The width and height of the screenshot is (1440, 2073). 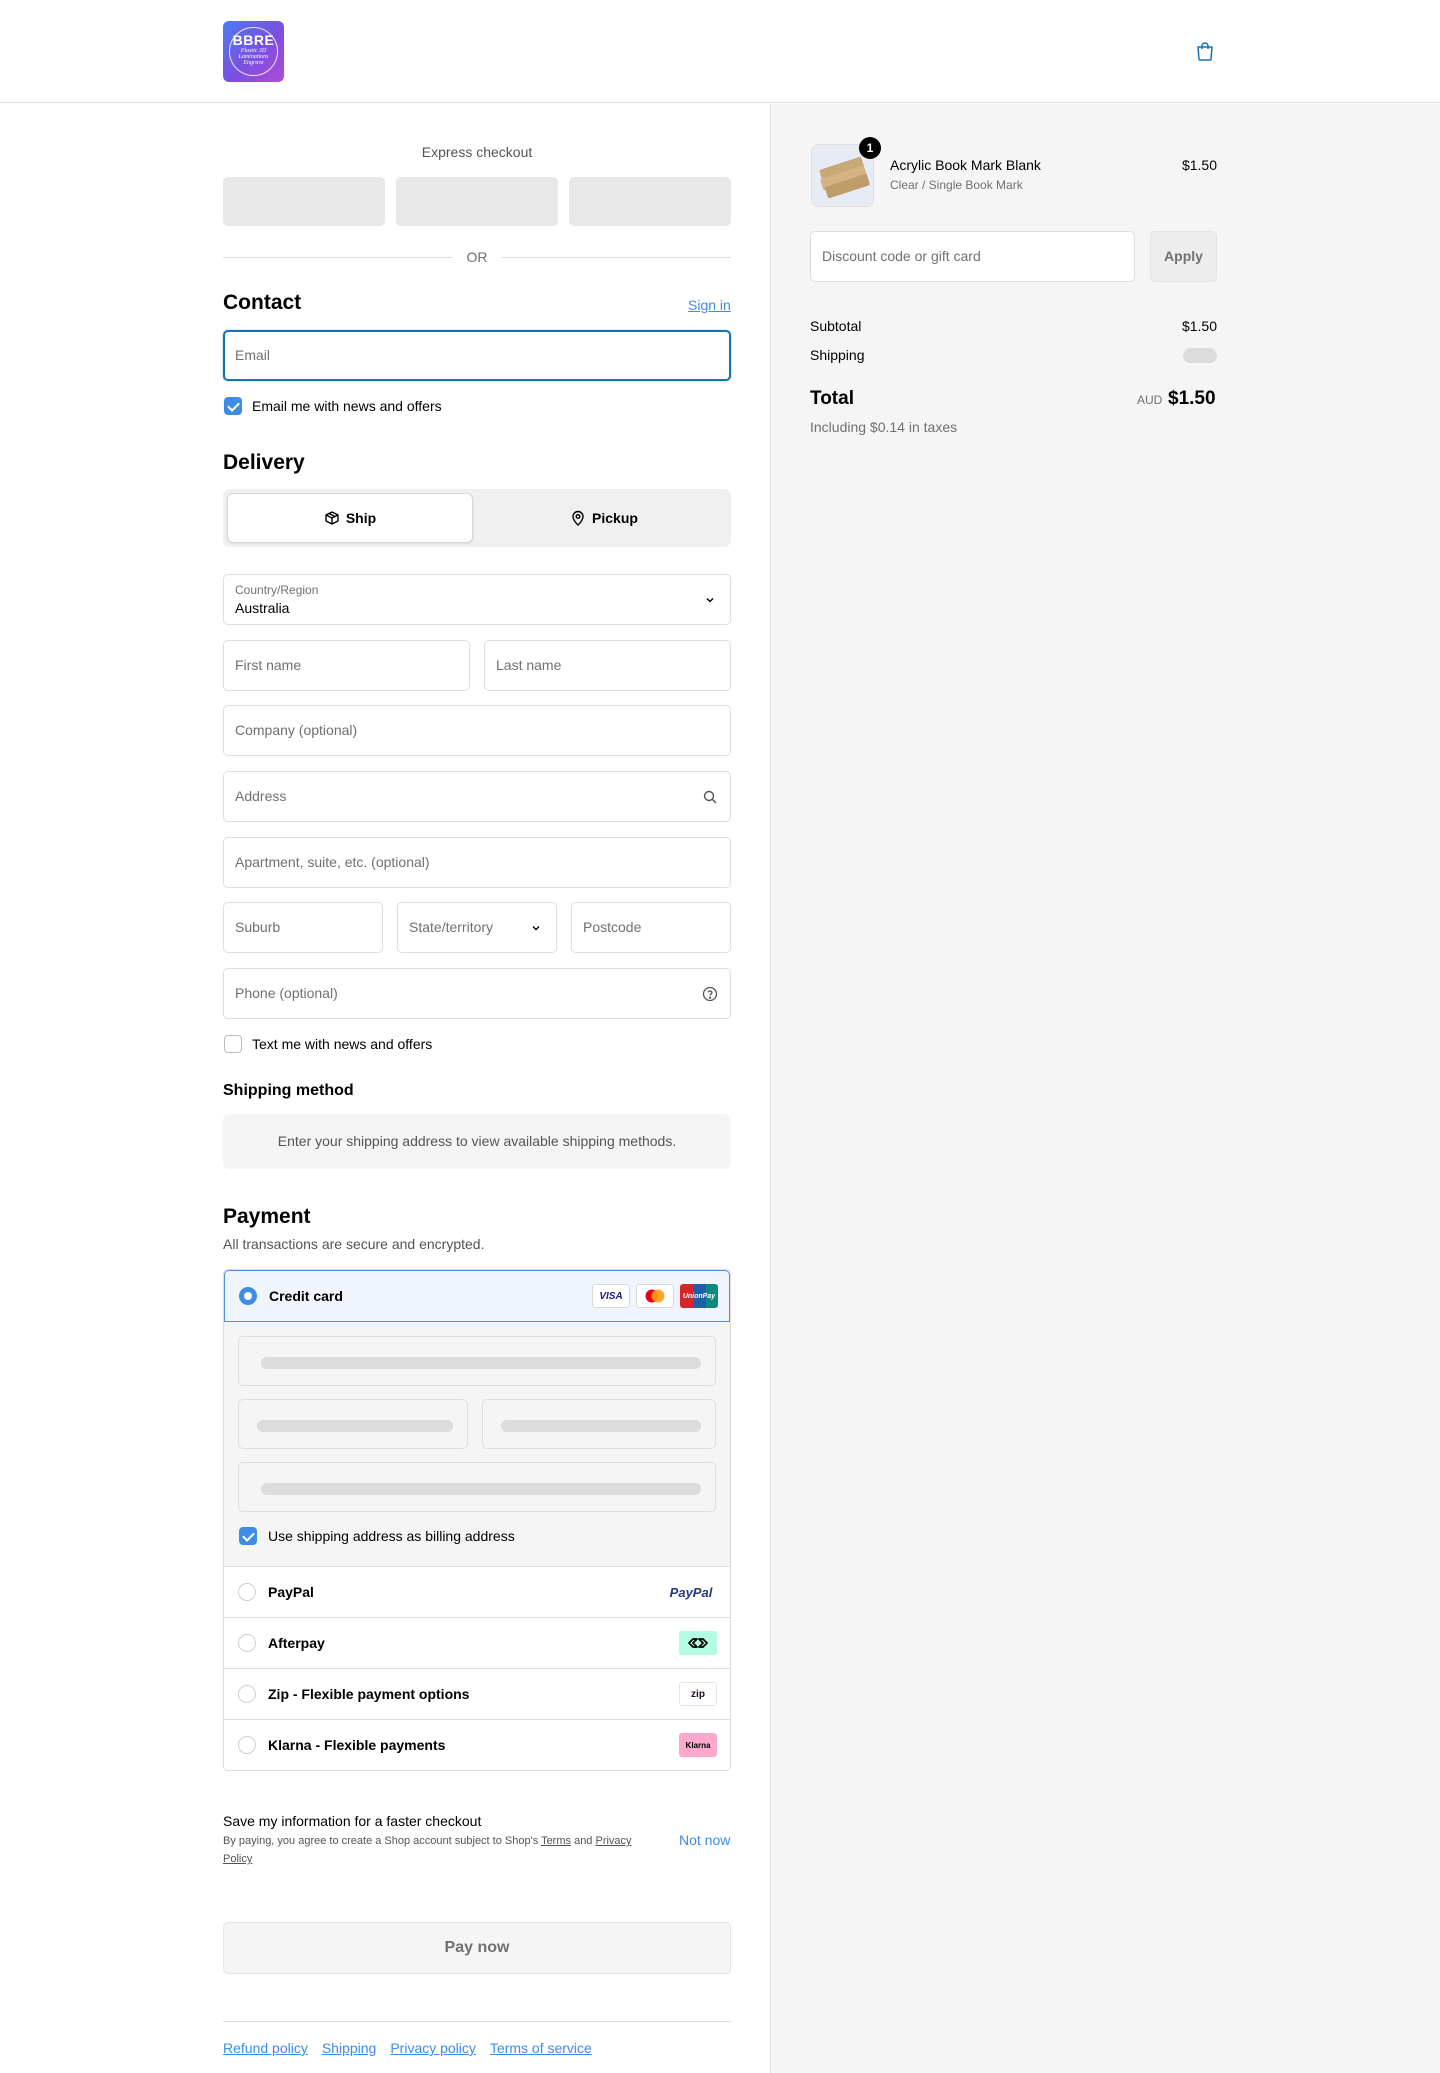 What do you see at coordinates (253, 56) in the screenshot?
I see `logo-subtext: Plastic 3D Laminations Engrave` at bounding box center [253, 56].